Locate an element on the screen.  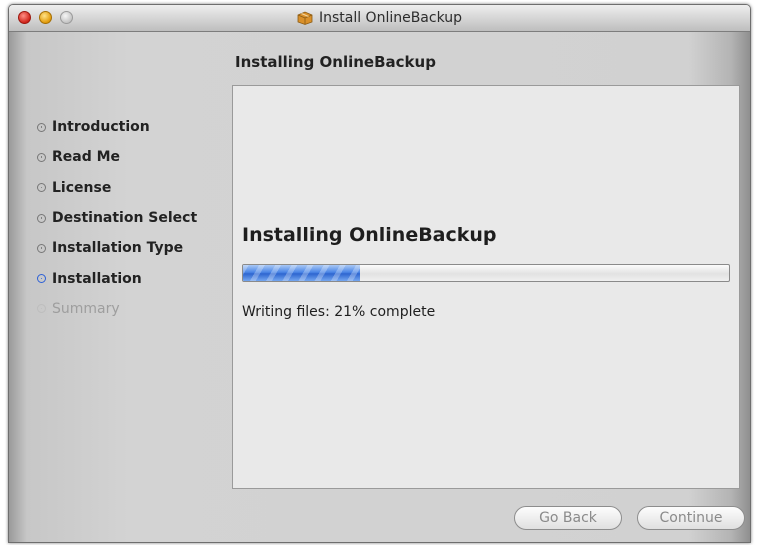
step-read-me: Read Me is located at coordinates (117, 157).